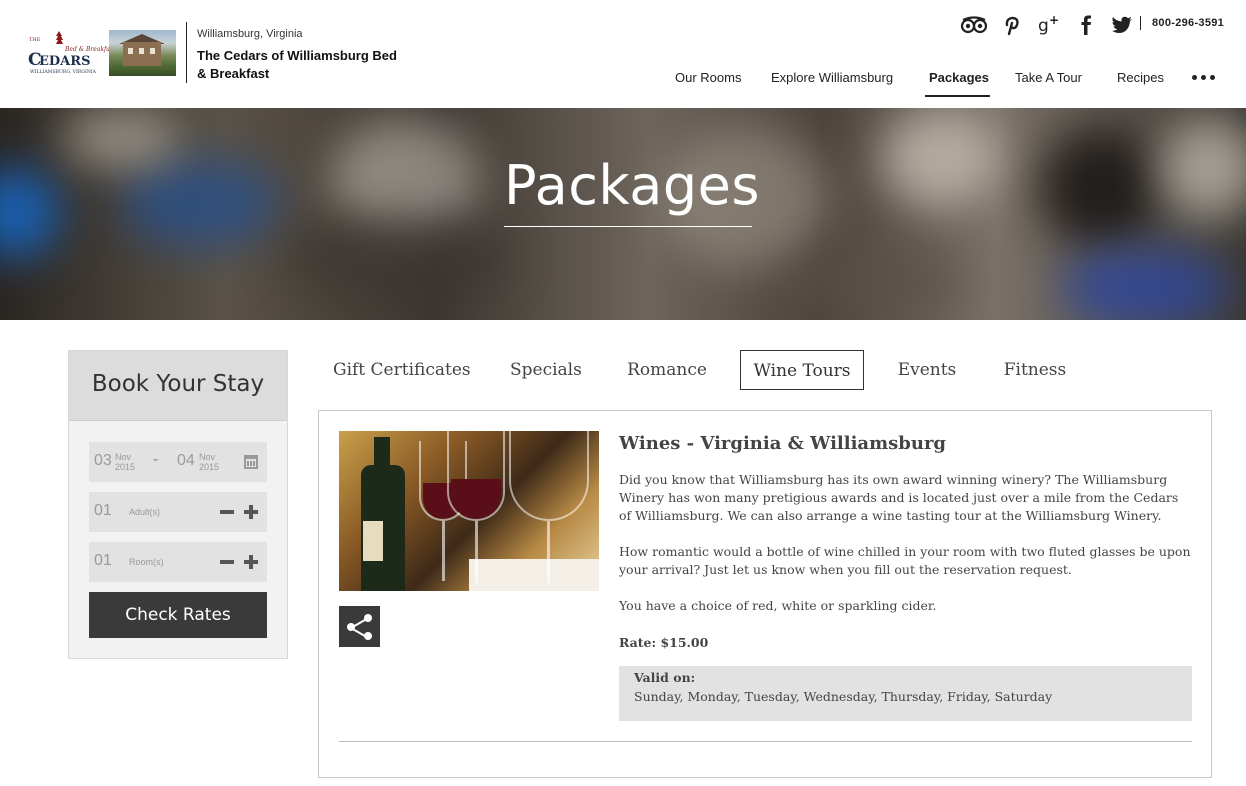 Image resolution: width=1246 pixels, height=786 pixels. I want to click on package-rate: Rate: $15.00, so click(664, 642).